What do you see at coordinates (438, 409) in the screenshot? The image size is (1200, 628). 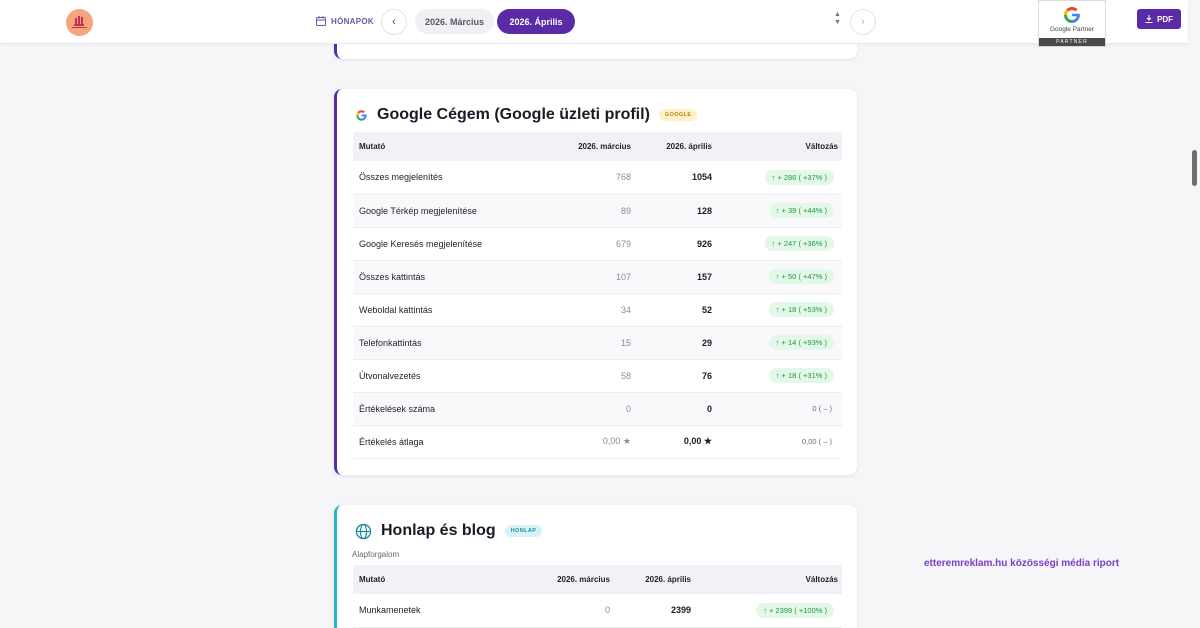 I see `metric-cell: Értékelések száma` at bounding box center [438, 409].